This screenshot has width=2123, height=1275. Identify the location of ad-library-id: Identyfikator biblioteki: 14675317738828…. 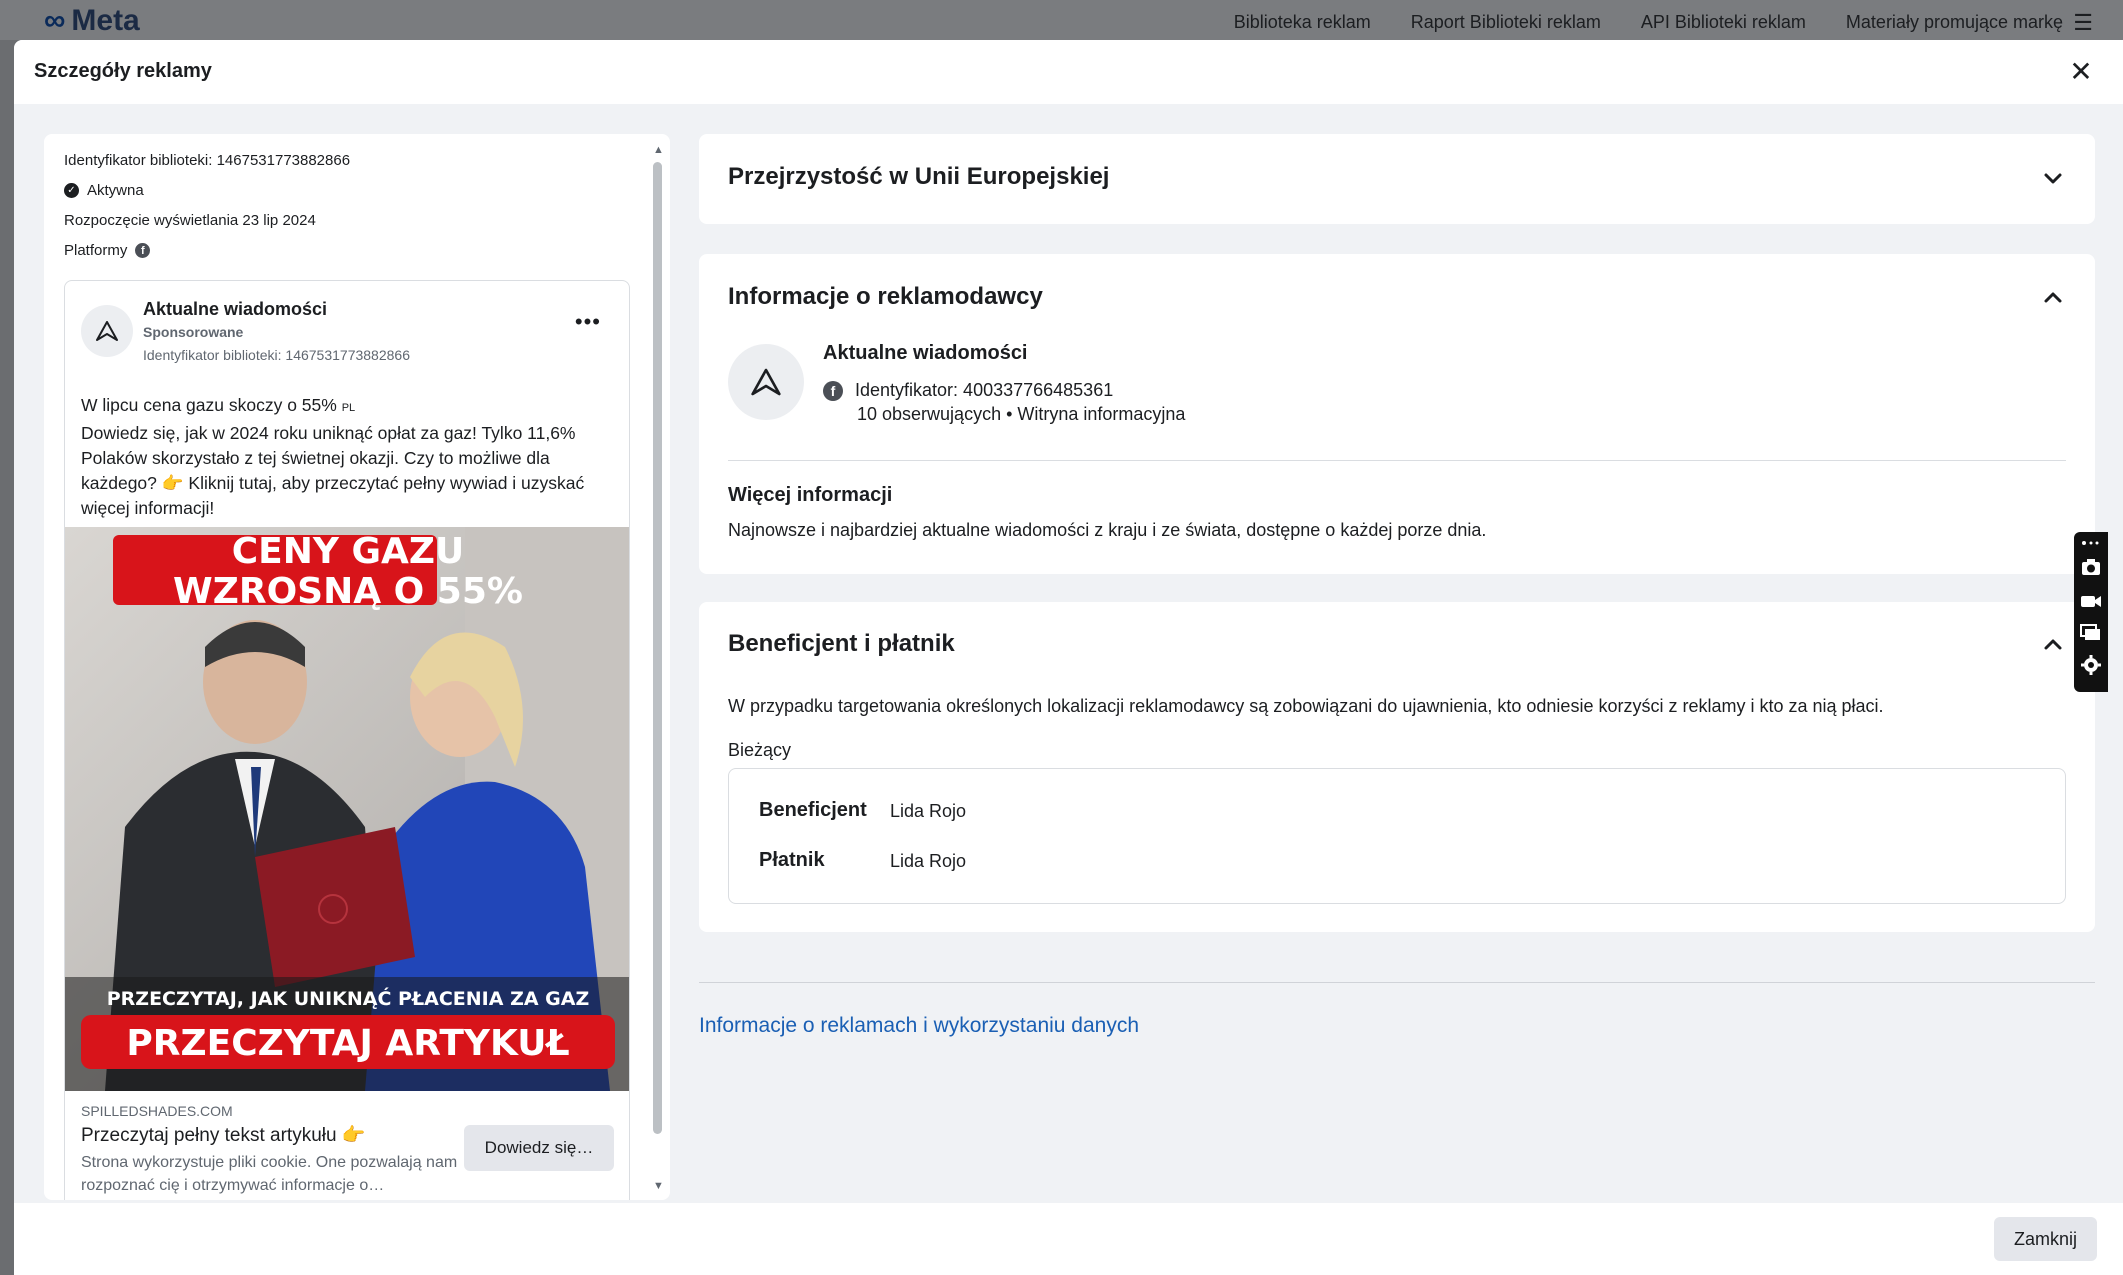
(276, 355).